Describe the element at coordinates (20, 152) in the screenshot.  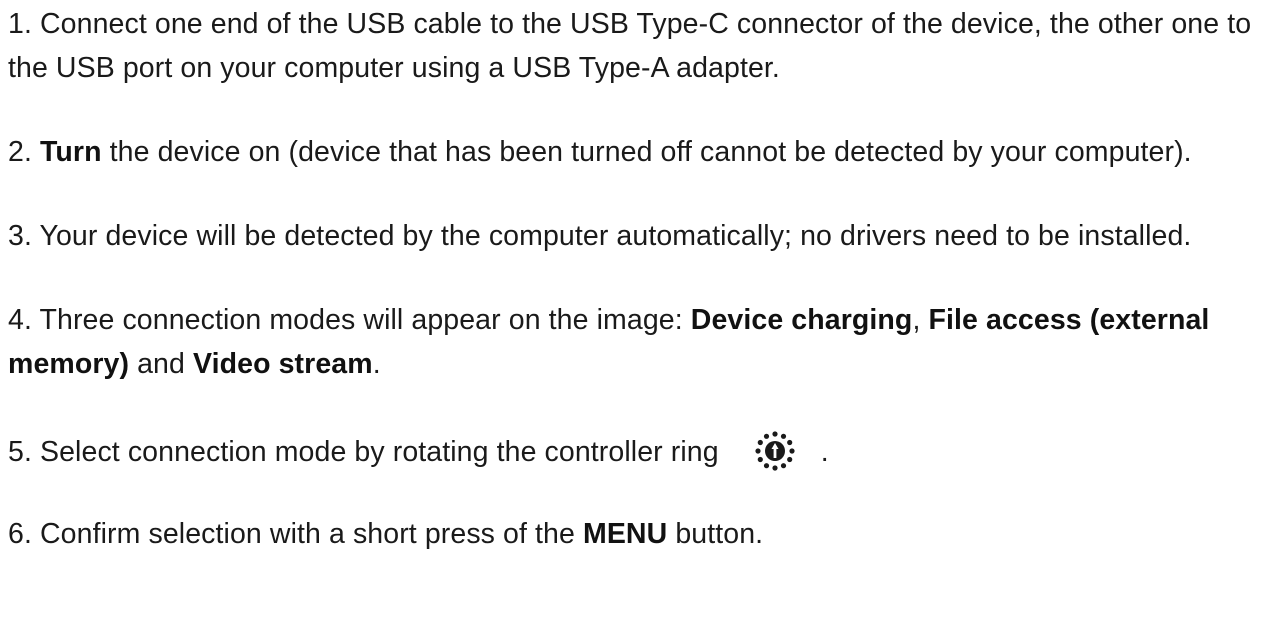
I see `step-number: 2.` at that location.